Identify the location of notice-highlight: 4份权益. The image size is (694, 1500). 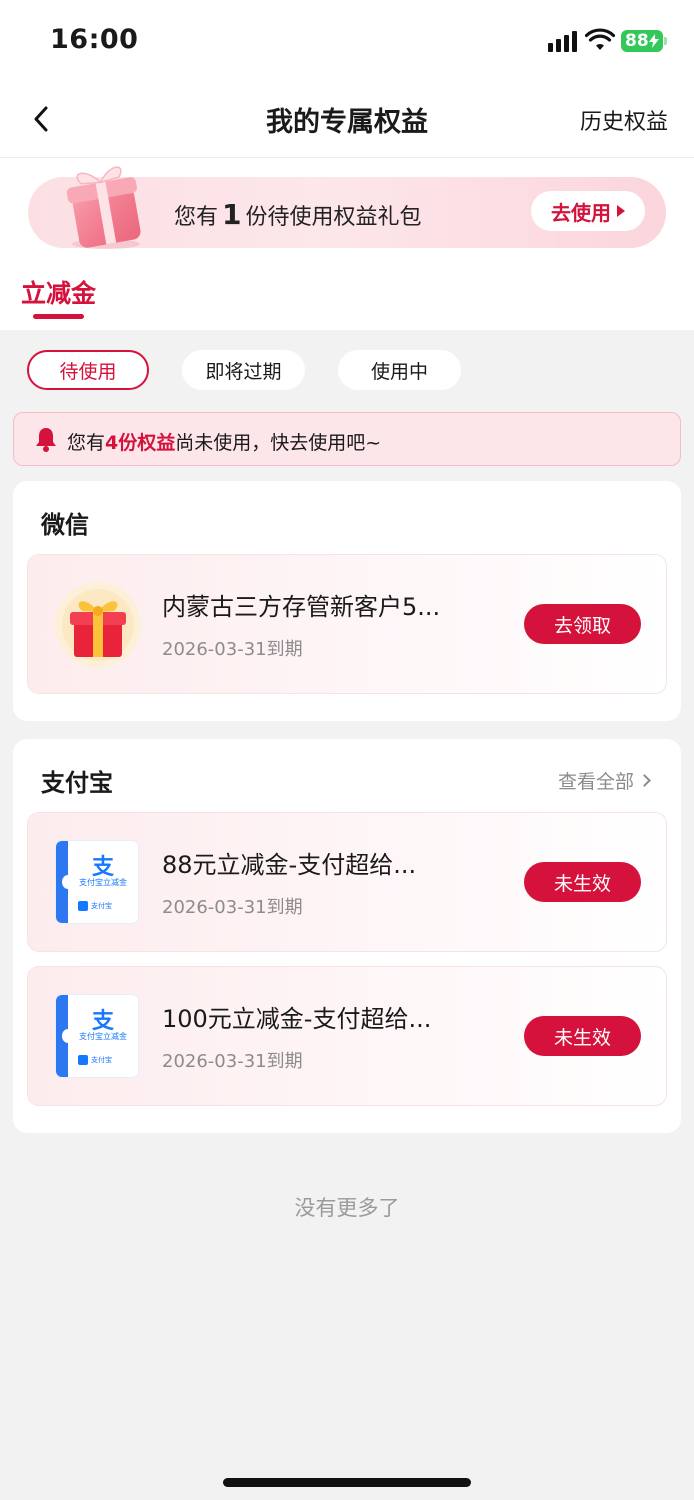
(140, 443).